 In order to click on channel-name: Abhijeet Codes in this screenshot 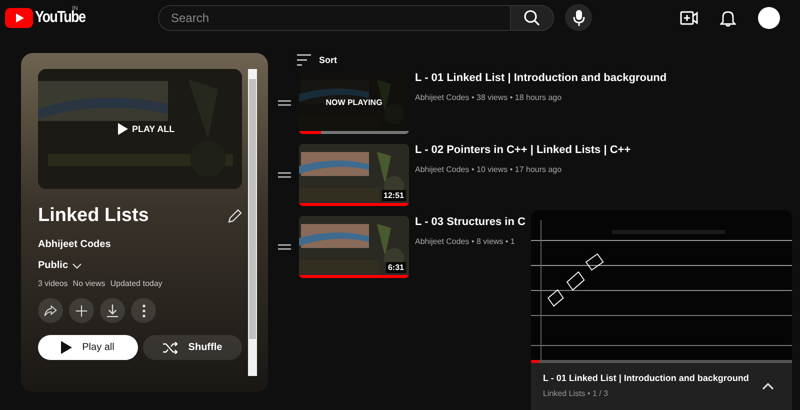, I will do `click(140, 244)`.